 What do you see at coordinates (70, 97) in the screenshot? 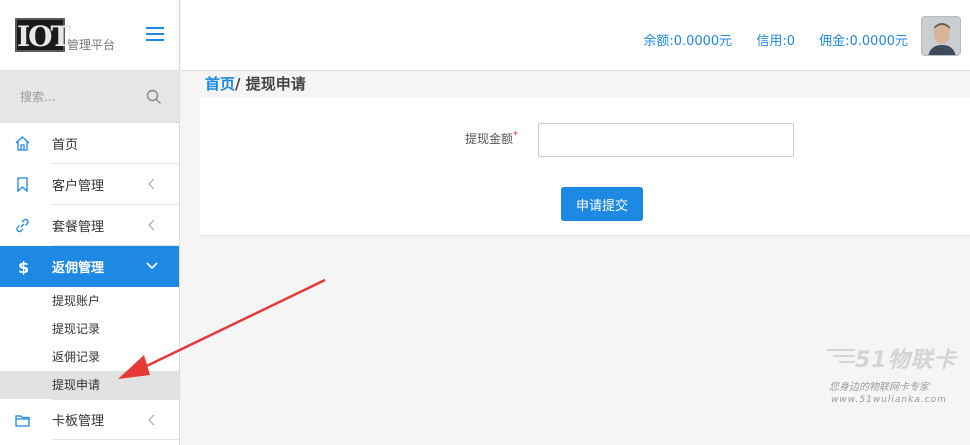
I see `search-input` at bounding box center [70, 97].